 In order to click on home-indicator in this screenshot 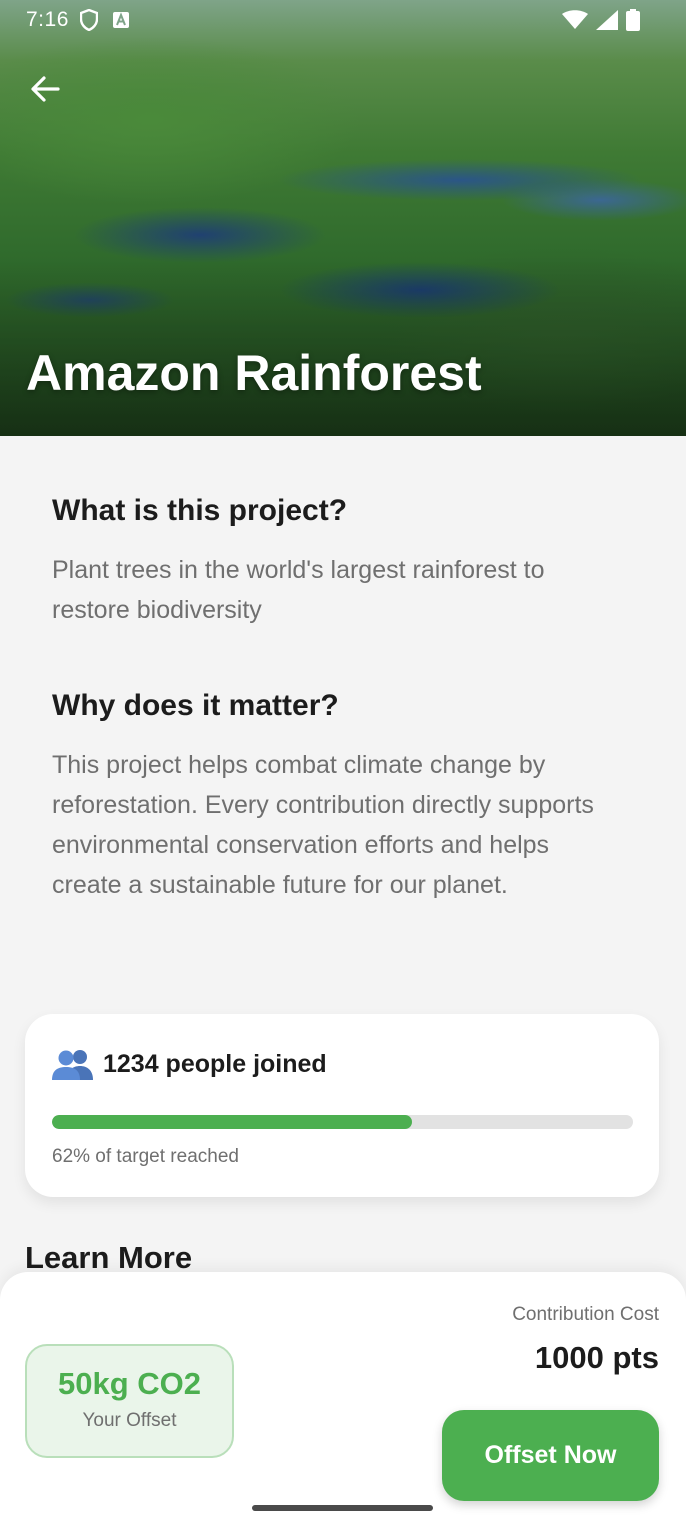, I will do `click(342, 1508)`.